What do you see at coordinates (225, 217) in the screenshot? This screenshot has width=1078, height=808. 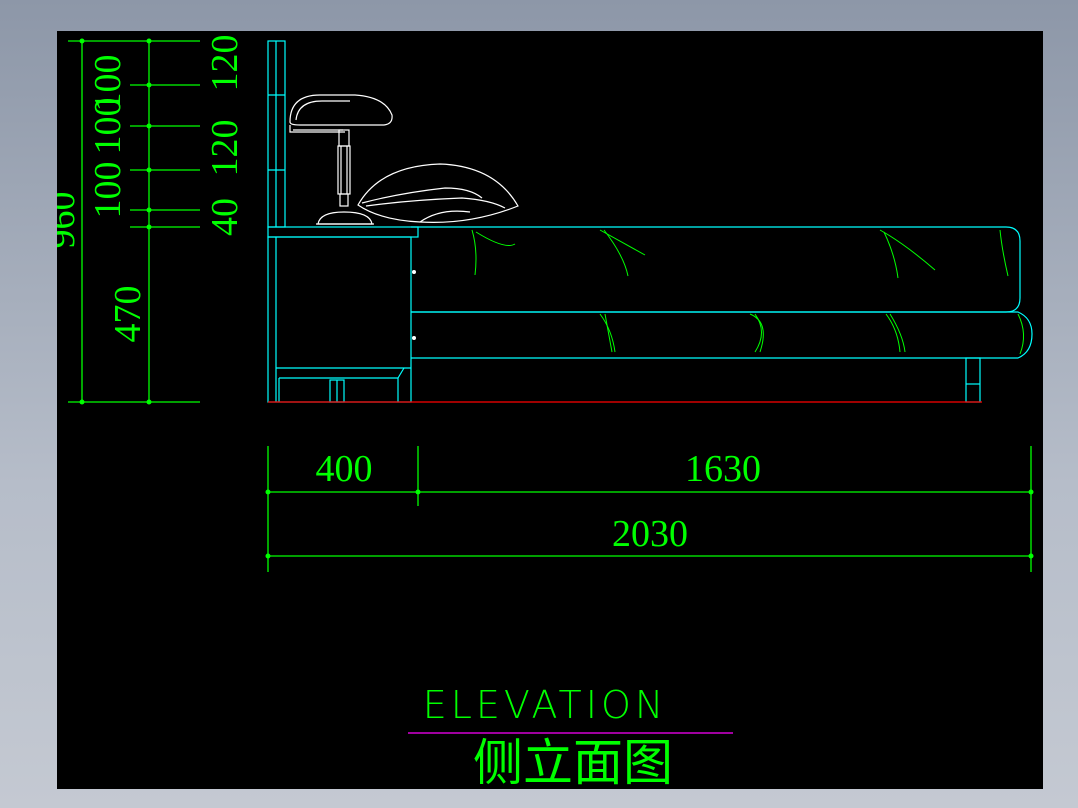 I see `dim-right-segment-3: 40` at bounding box center [225, 217].